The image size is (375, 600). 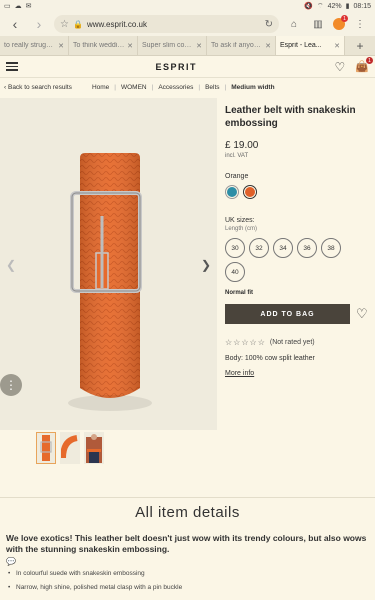 I want to click on fit-label: Normal fit, so click(x=239, y=293).